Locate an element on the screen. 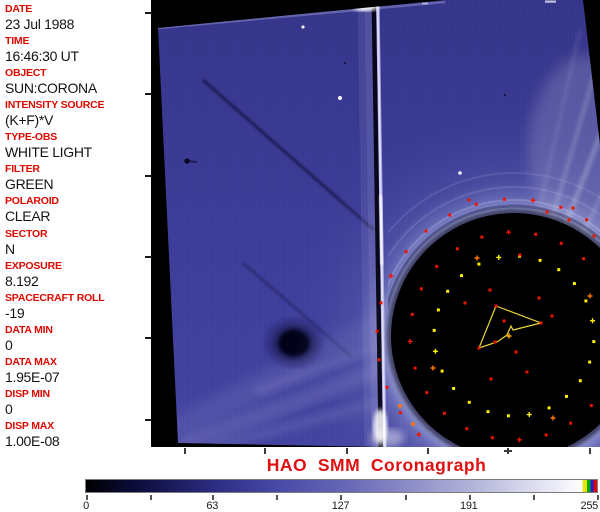 The image size is (600, 512). field-value: (K+F)*V is located at coordinates (29, 120).